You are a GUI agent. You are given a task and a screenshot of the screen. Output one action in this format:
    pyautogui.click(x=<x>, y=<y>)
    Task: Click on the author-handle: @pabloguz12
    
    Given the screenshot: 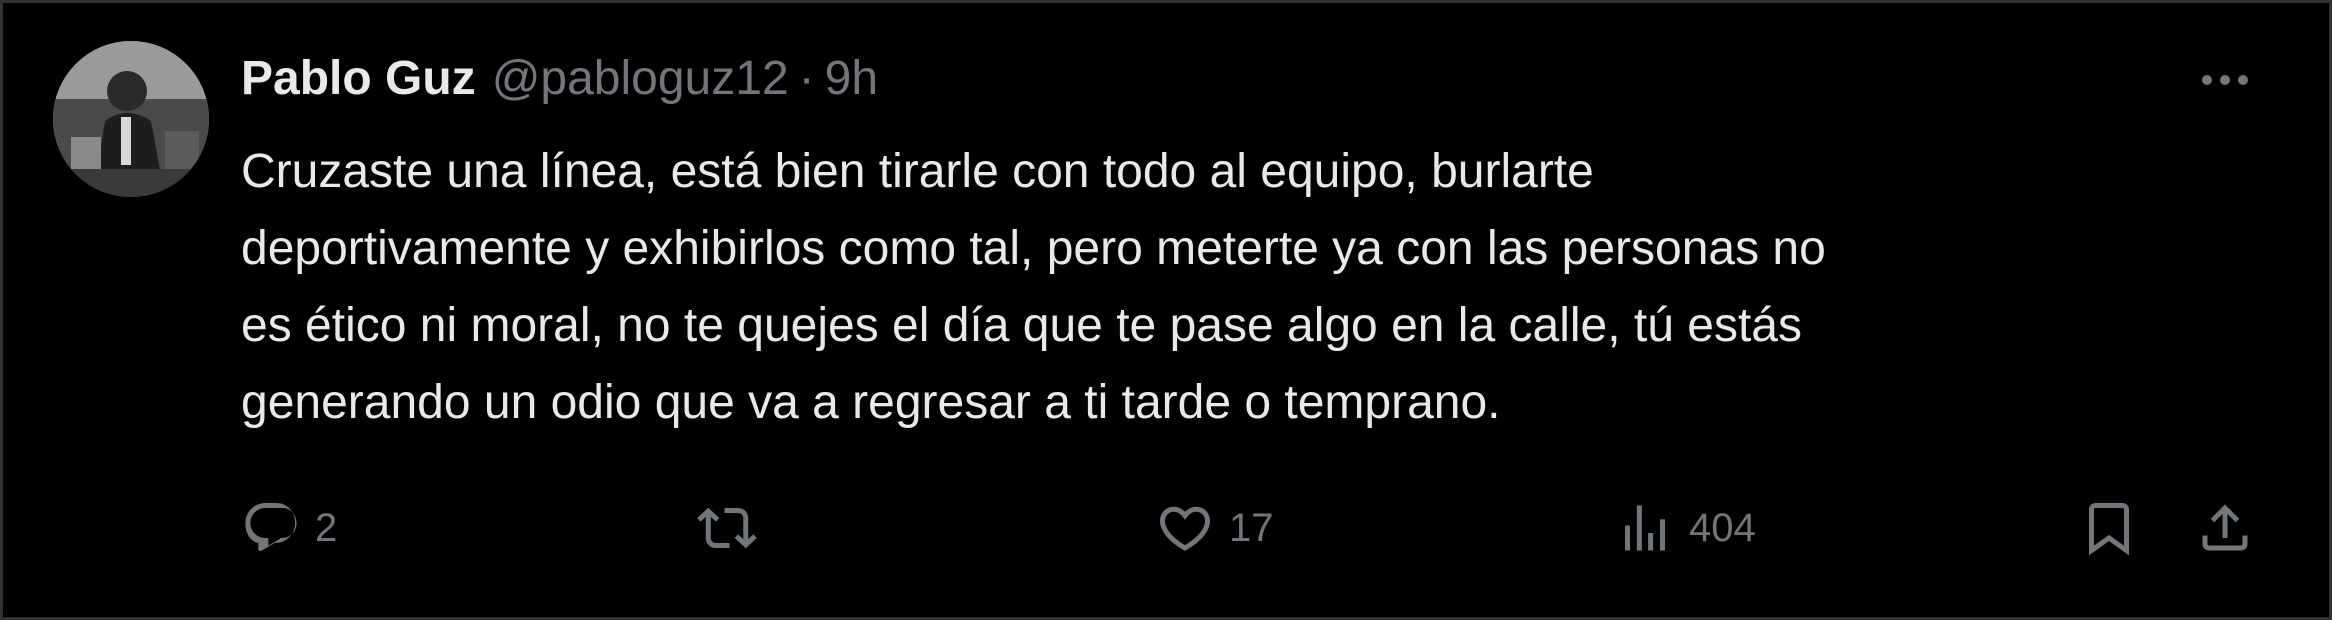 What is the action you would take?
    pyautogui.click(x=640, y=79)
    